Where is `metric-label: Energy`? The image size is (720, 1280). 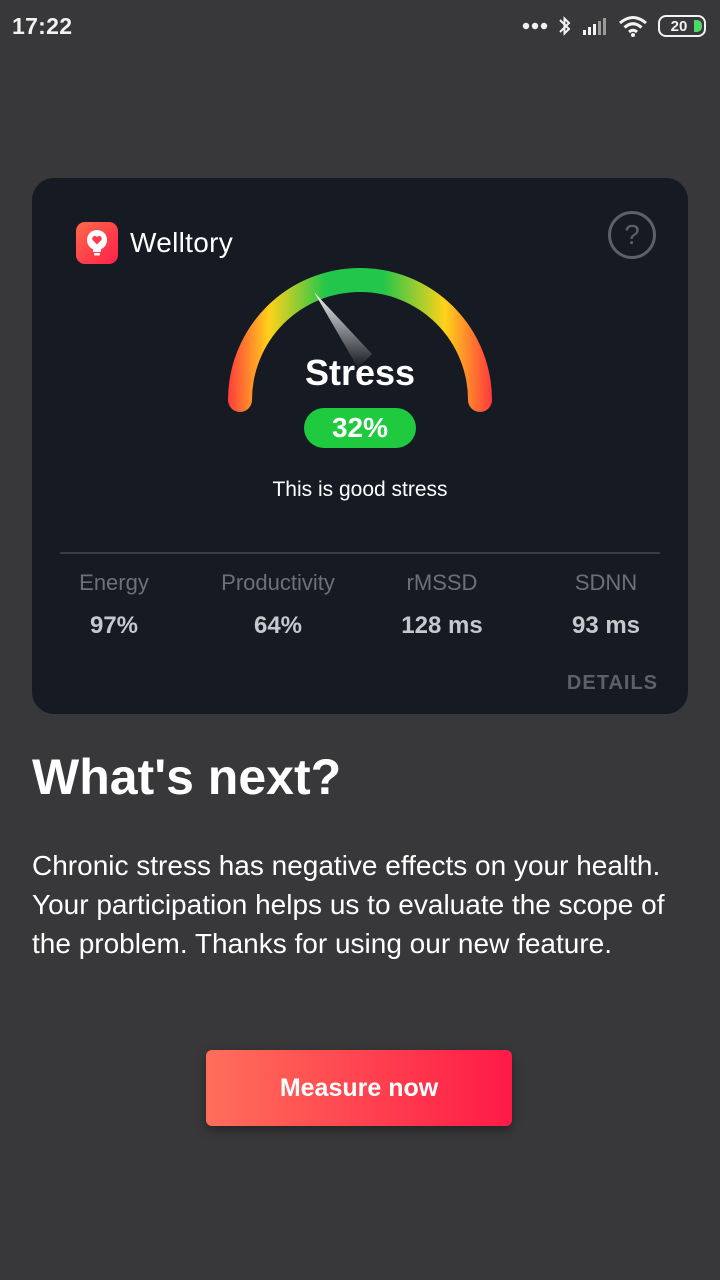
metric-label: Energy is located at coordinates (114, 582).